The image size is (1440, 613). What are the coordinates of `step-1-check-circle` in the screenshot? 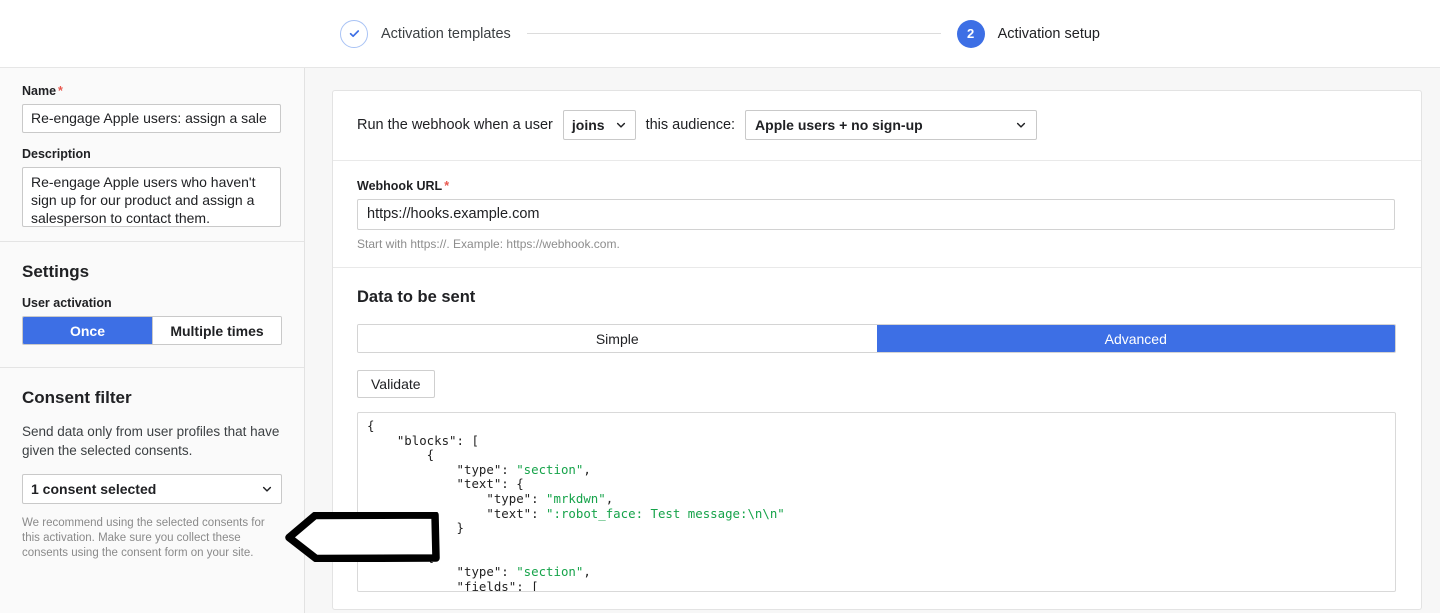 It's located at (354, 33).